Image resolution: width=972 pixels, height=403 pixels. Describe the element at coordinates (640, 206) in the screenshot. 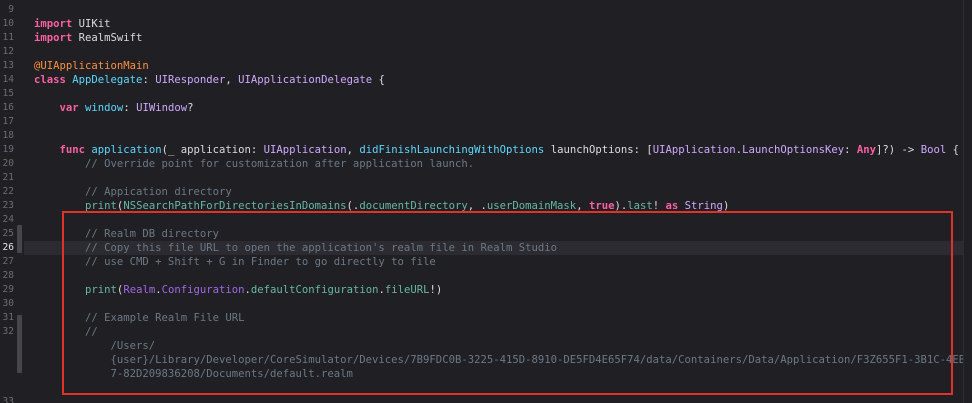

I see `code-token: last` at that location.